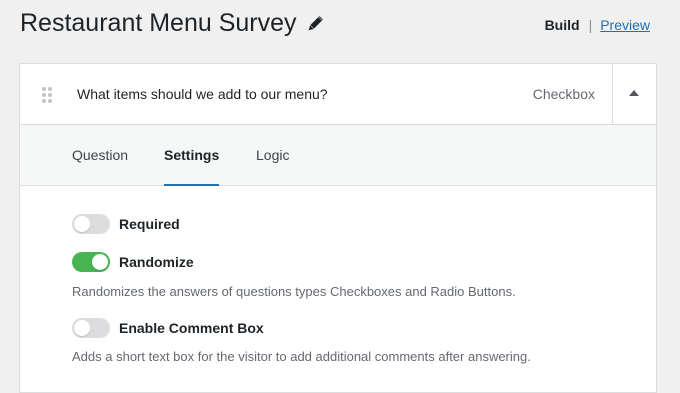  I want to click on caret-up-icon, so click(634, 93).